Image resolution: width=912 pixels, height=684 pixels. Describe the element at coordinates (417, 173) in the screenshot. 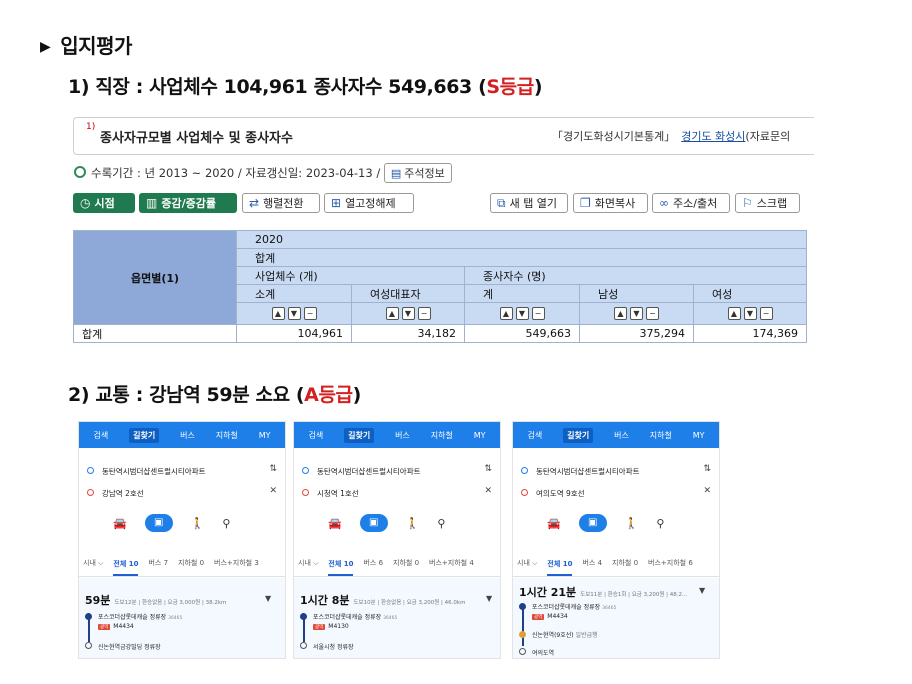

I see `note-button: ▤ 주석정보` at that location.